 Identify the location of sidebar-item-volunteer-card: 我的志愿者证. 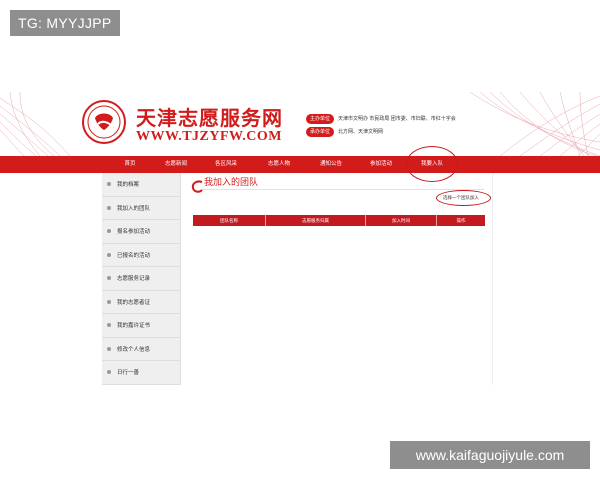
(141, 302).